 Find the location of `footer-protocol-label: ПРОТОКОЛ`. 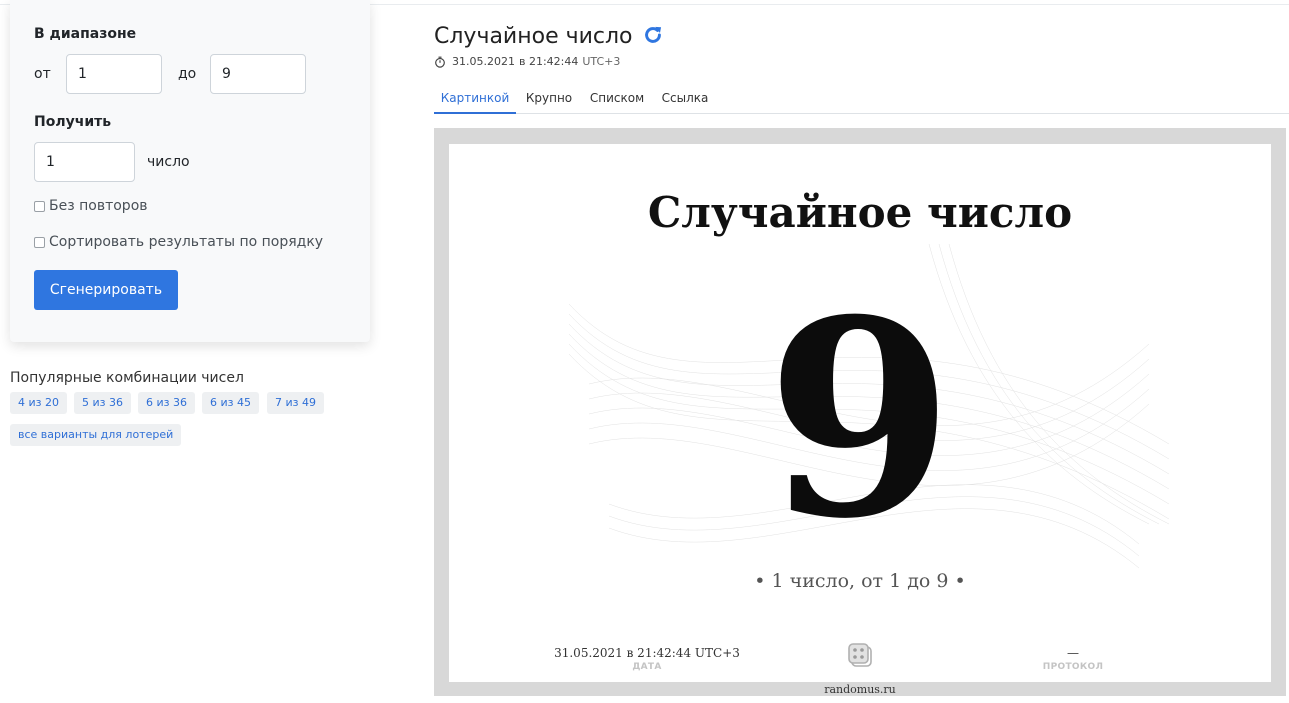

footer-protocol-label: ПРОТОКОЛ is located at coordinates (1073, 667).